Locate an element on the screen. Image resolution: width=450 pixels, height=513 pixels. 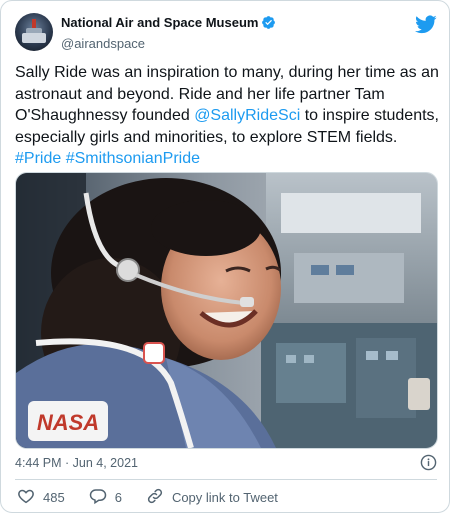
tweet-actions: 485 6 Copy link to Tweet is located at coordinates (147, 497).